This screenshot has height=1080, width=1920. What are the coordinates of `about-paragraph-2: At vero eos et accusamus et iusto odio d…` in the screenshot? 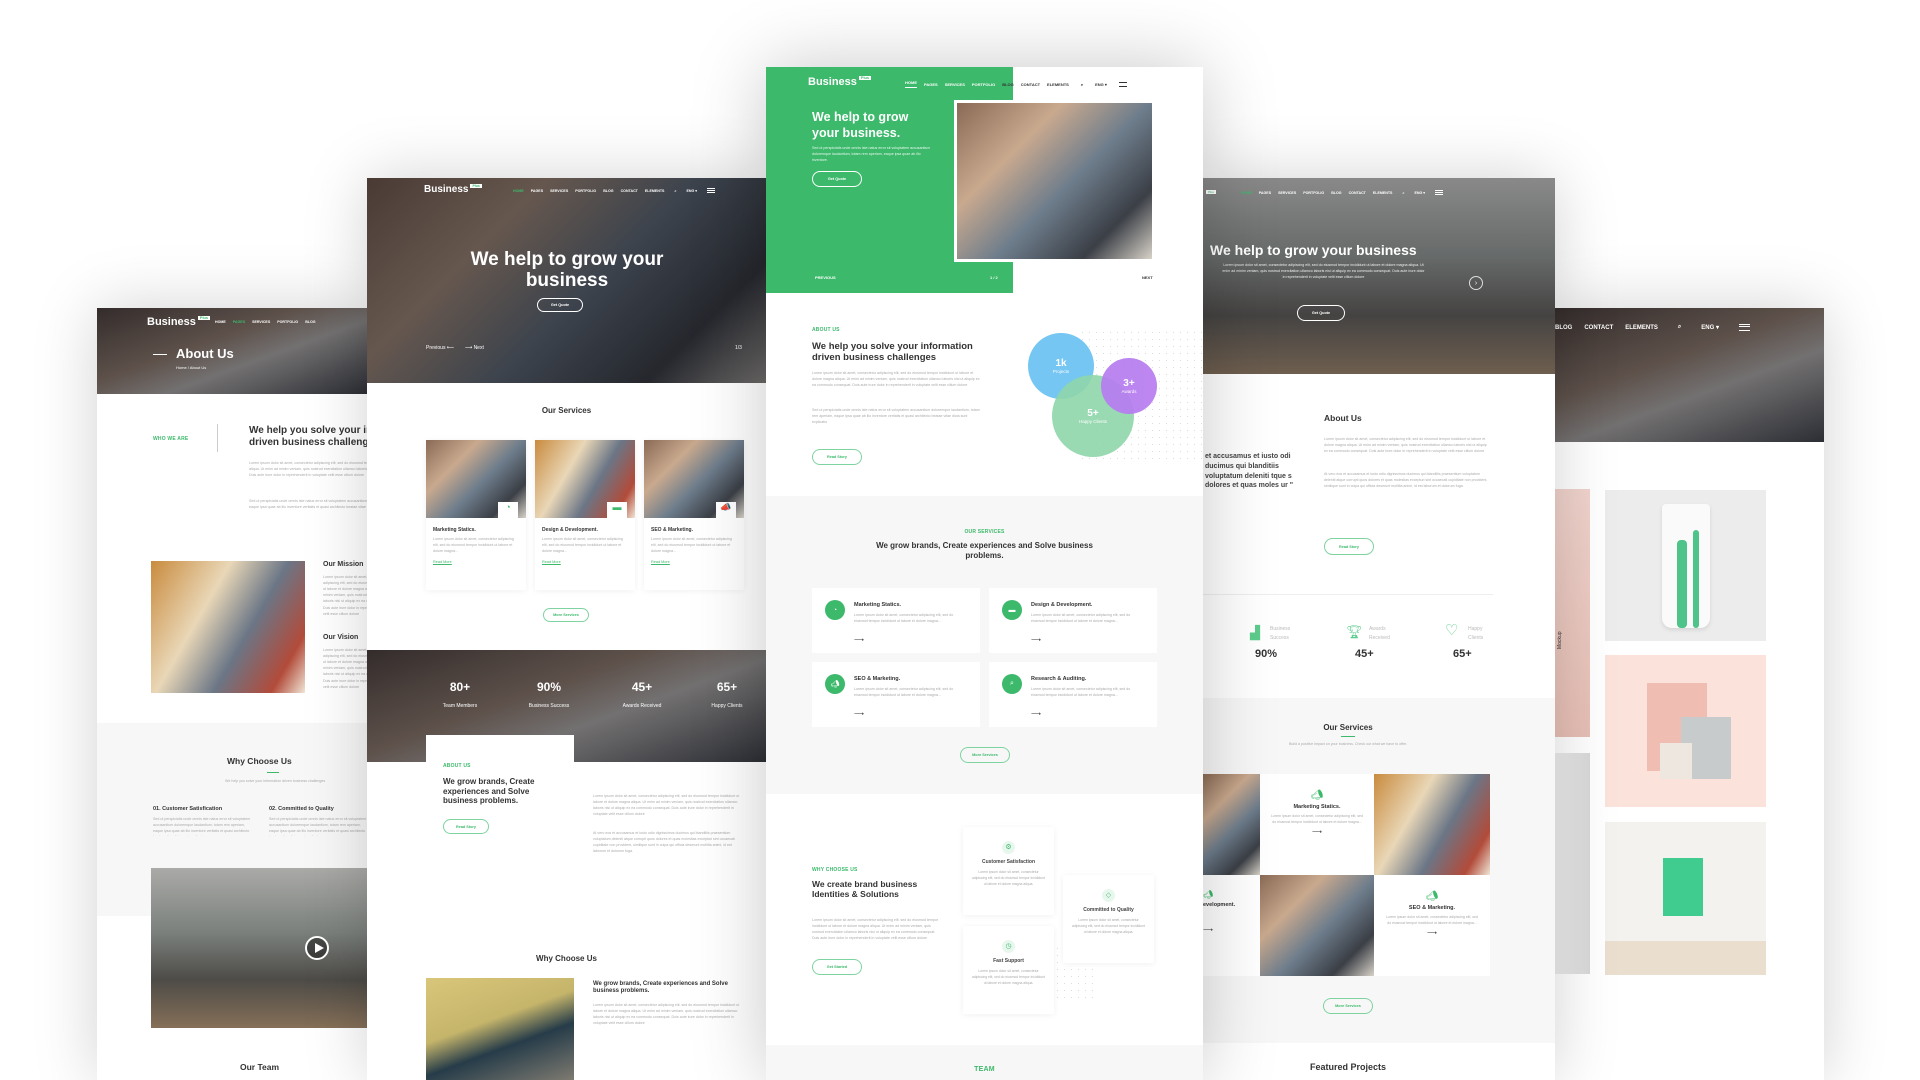 It's located at (664, 842).